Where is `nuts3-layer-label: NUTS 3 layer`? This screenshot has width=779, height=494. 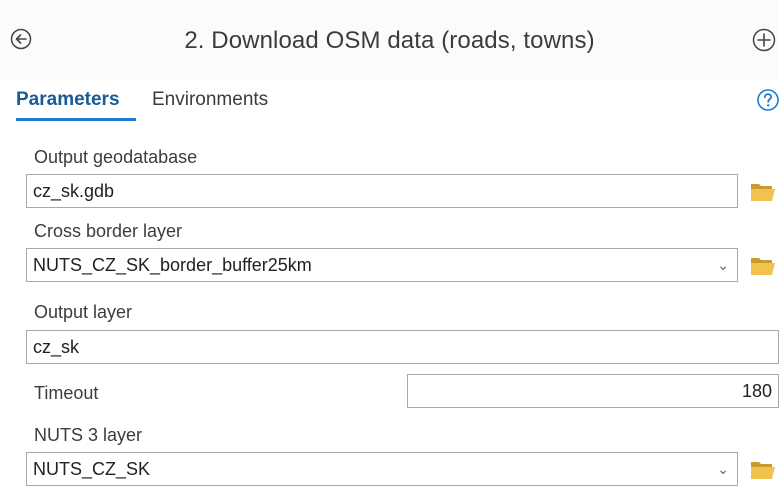 nuts3-layer-label: NUTS 3 layer is located at coordinates (88, 435).